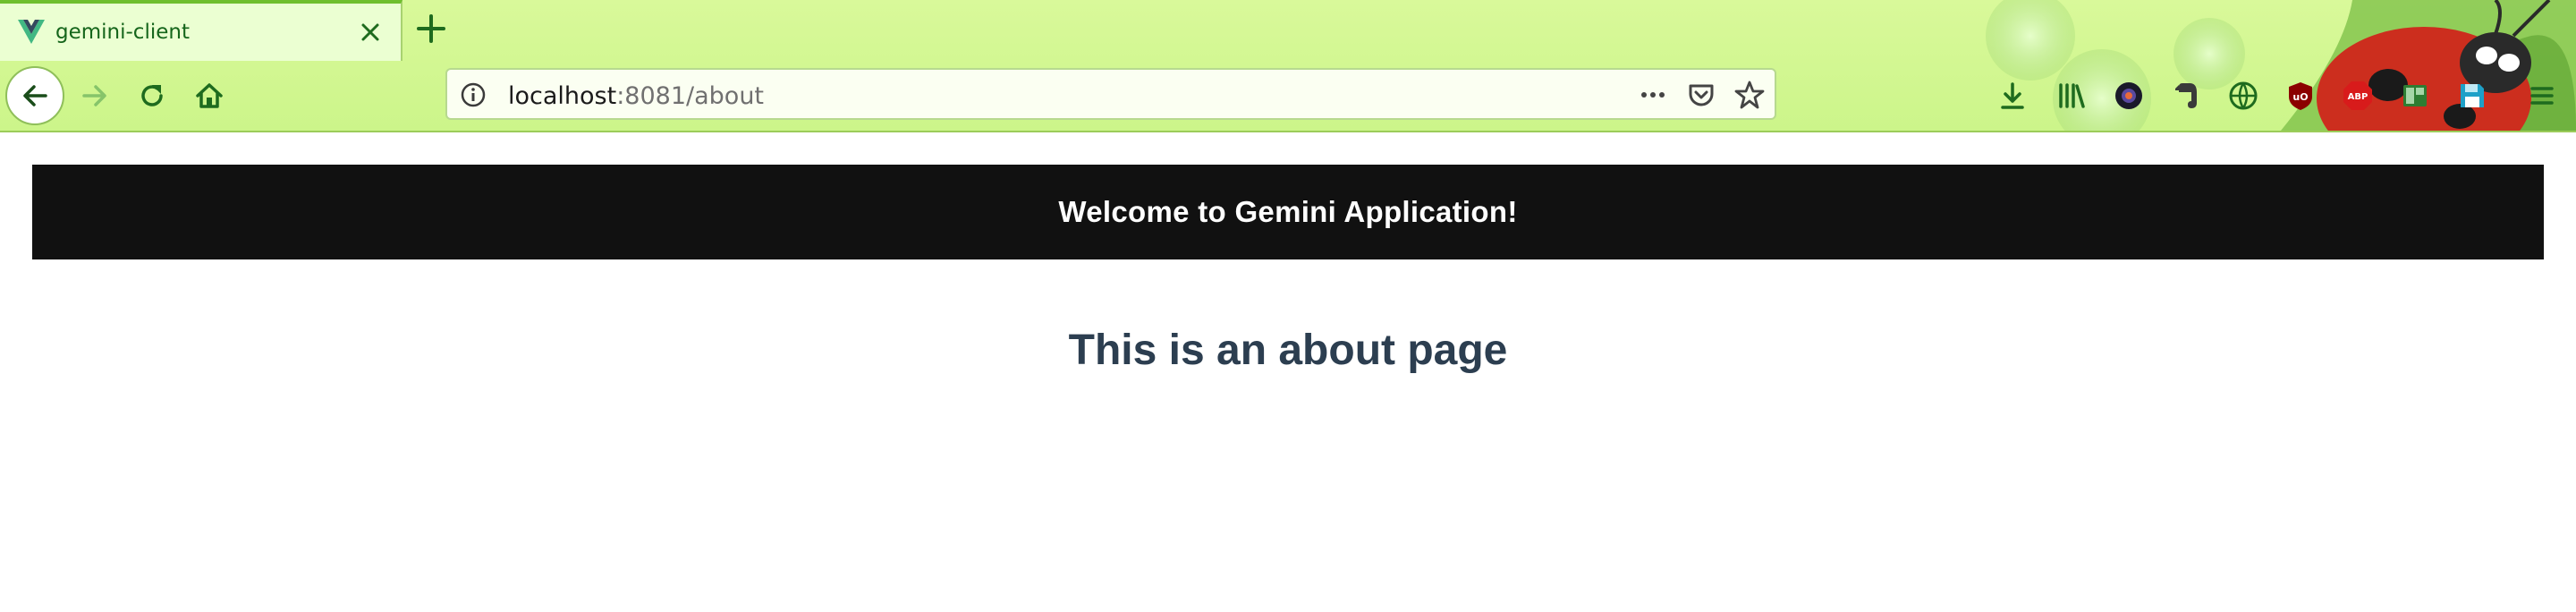 This screenshot has width=2576, height=612. Describe the element at coordinates (2415, 96) in the screenshot. I see `sidebar-extension-icon` at that location.